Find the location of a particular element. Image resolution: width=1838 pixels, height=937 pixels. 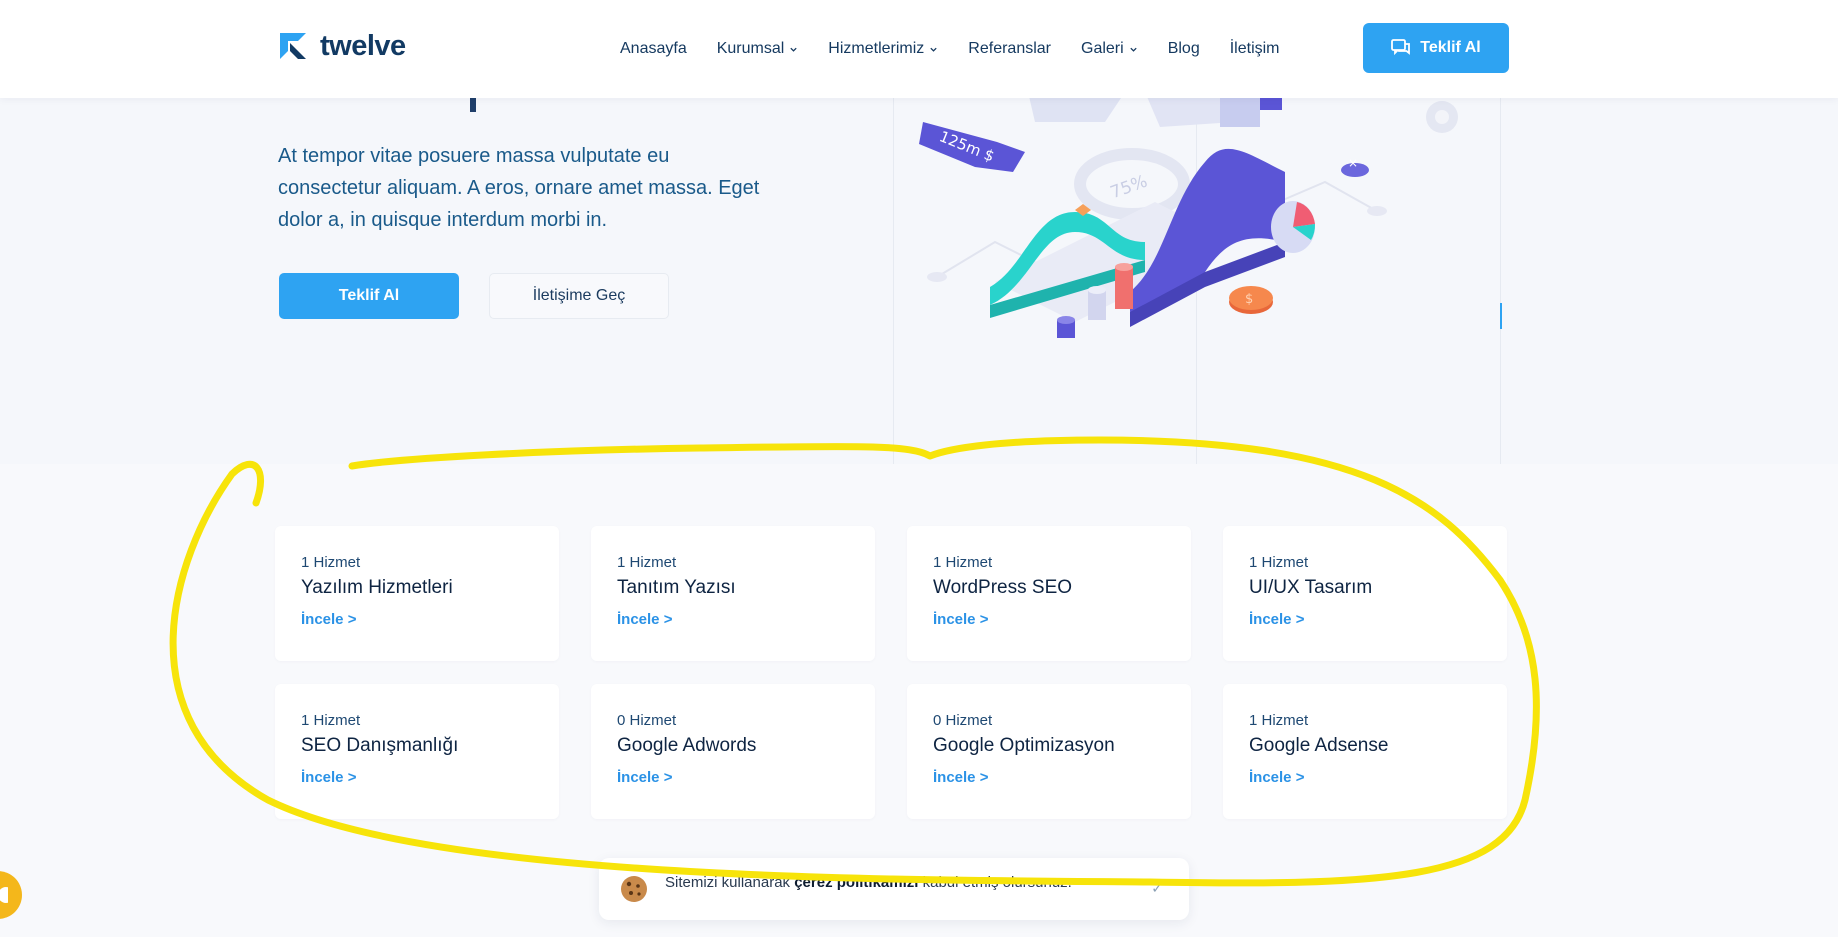

card-title: Yazılım Hizmetleri is located at coordinates (377, 587).